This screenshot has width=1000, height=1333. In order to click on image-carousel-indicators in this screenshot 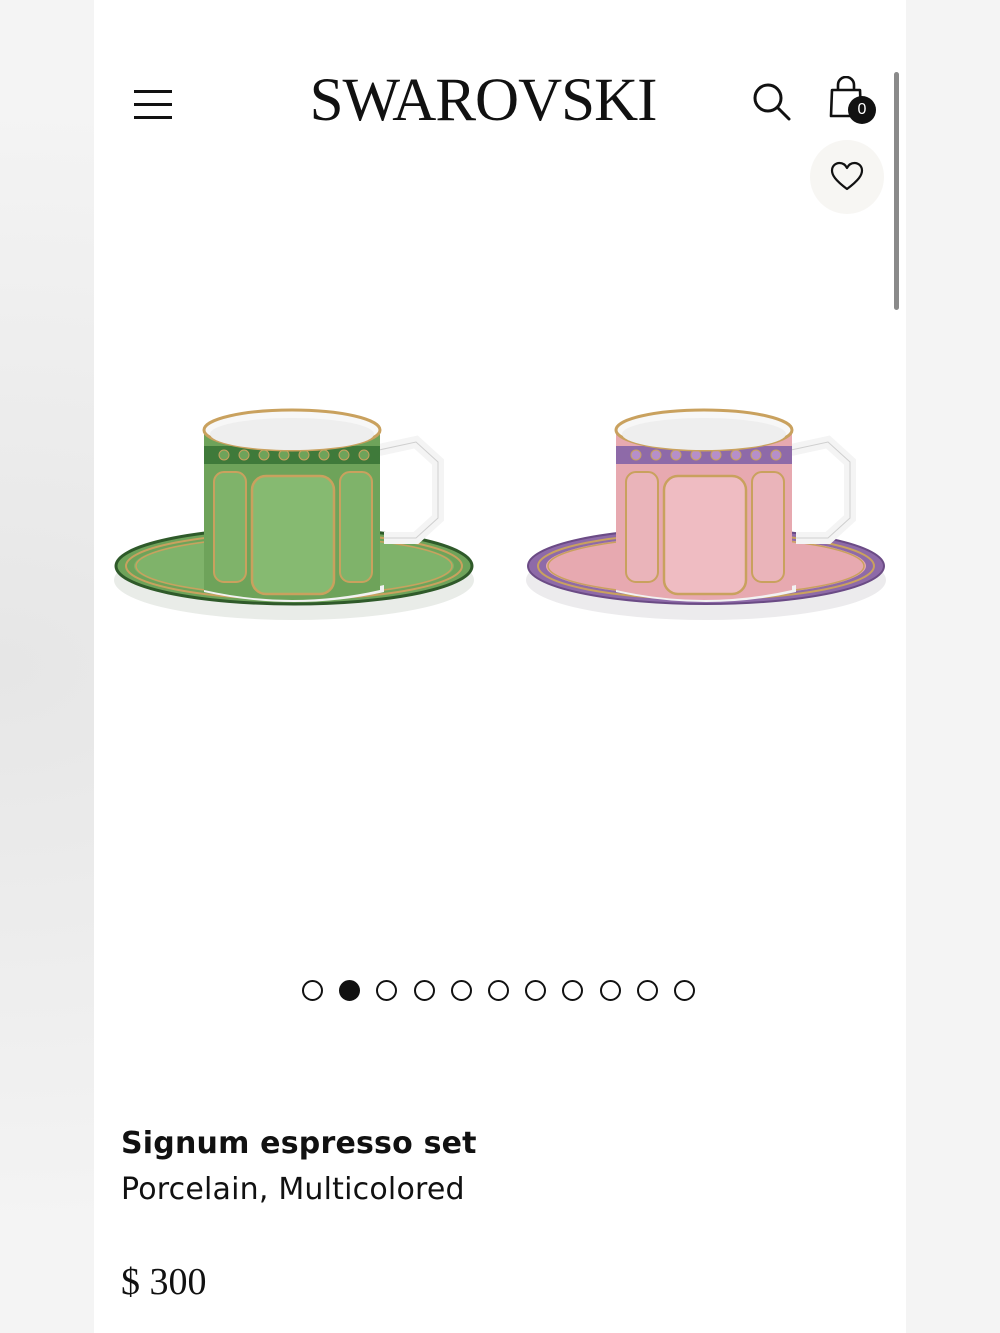, I will do `click(502, 992)`.